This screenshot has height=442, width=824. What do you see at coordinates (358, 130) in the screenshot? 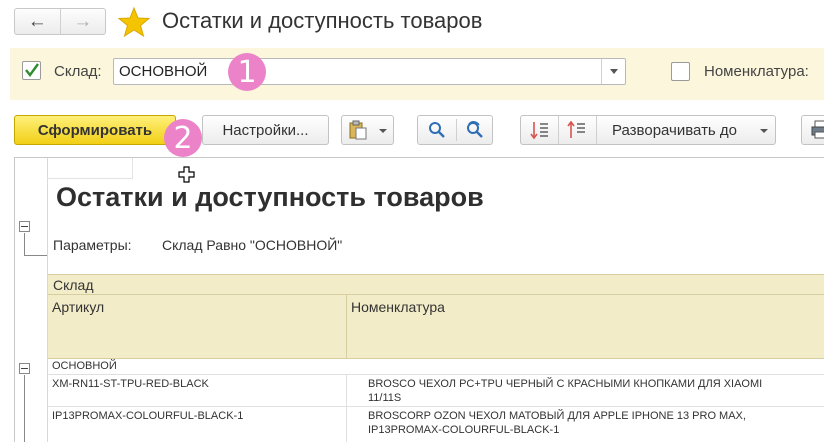
I see `clipboard-icon` at bounding box center [358, 130].